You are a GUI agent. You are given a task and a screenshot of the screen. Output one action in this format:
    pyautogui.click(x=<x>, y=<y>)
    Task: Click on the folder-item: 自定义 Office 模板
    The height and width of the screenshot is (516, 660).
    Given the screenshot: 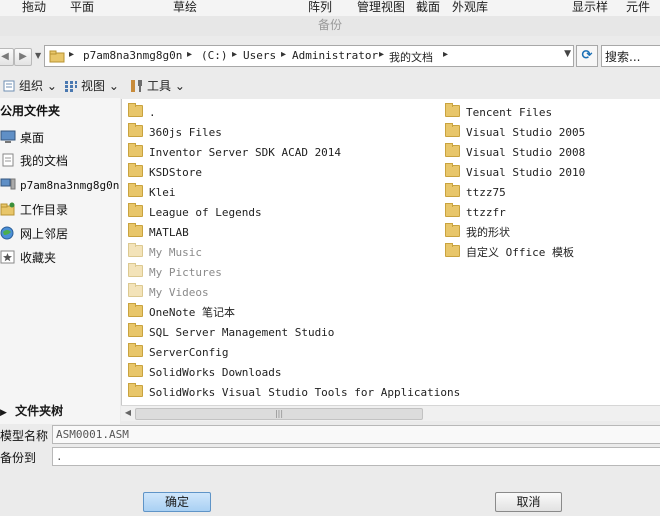 What is the action you would take?
    pyautogui.click(x=509, y=253)
    